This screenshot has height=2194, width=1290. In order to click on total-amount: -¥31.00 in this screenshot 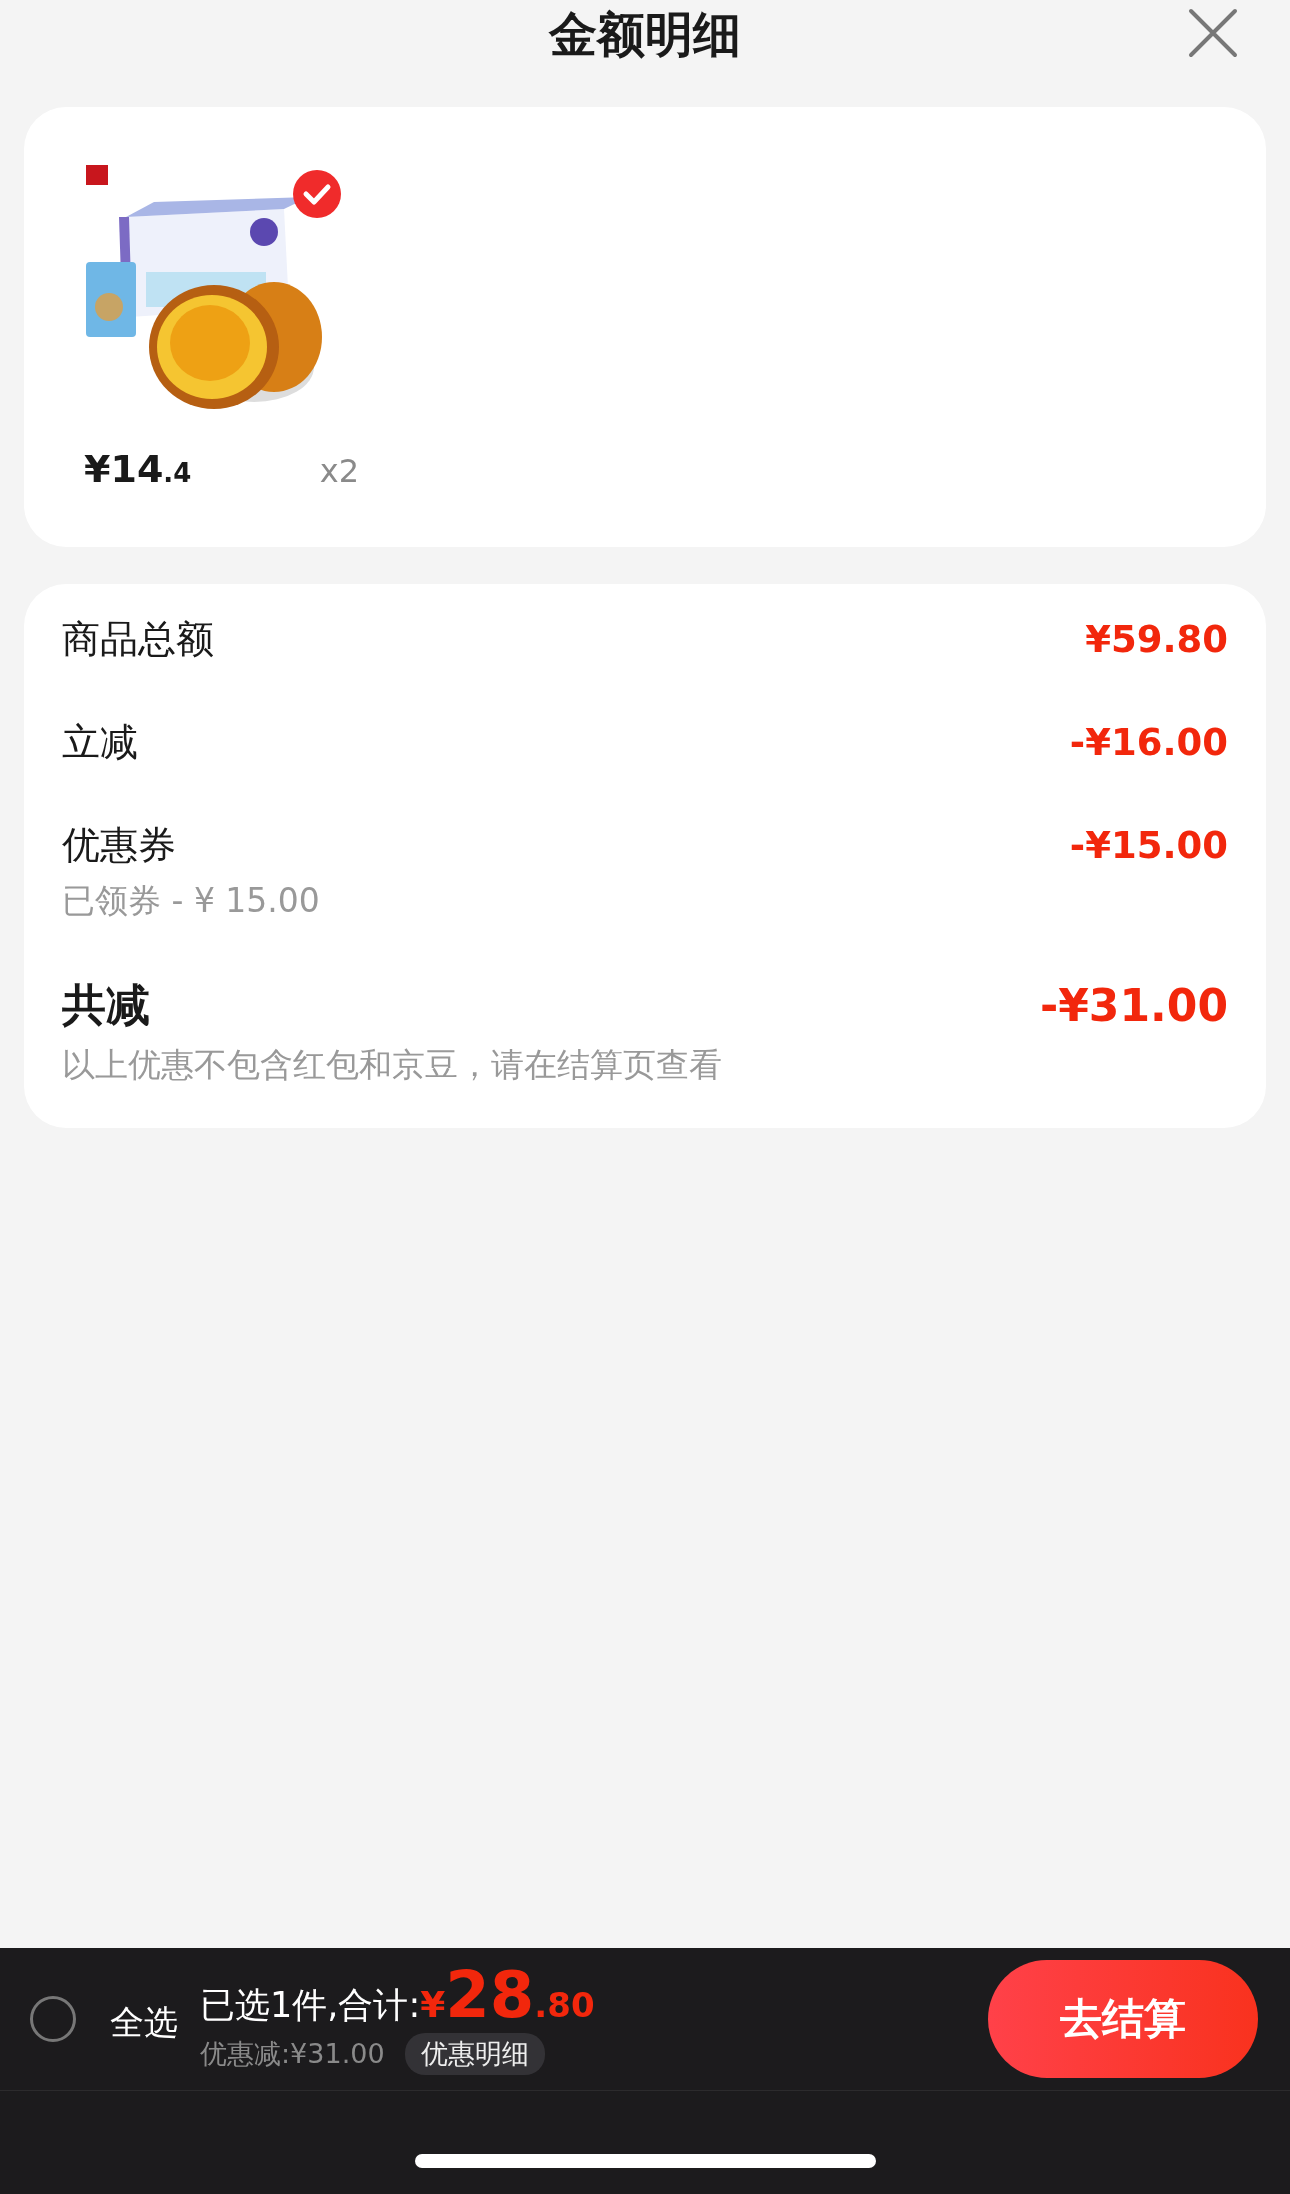, I will do `click(1133, 1005)`.